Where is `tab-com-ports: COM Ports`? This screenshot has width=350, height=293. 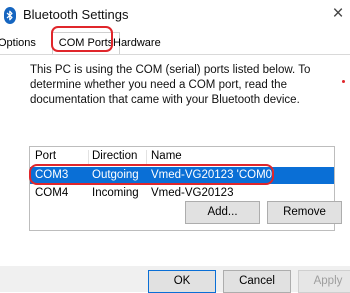 tab-com-ports: COM Ports is located at coordinates (86, 43).